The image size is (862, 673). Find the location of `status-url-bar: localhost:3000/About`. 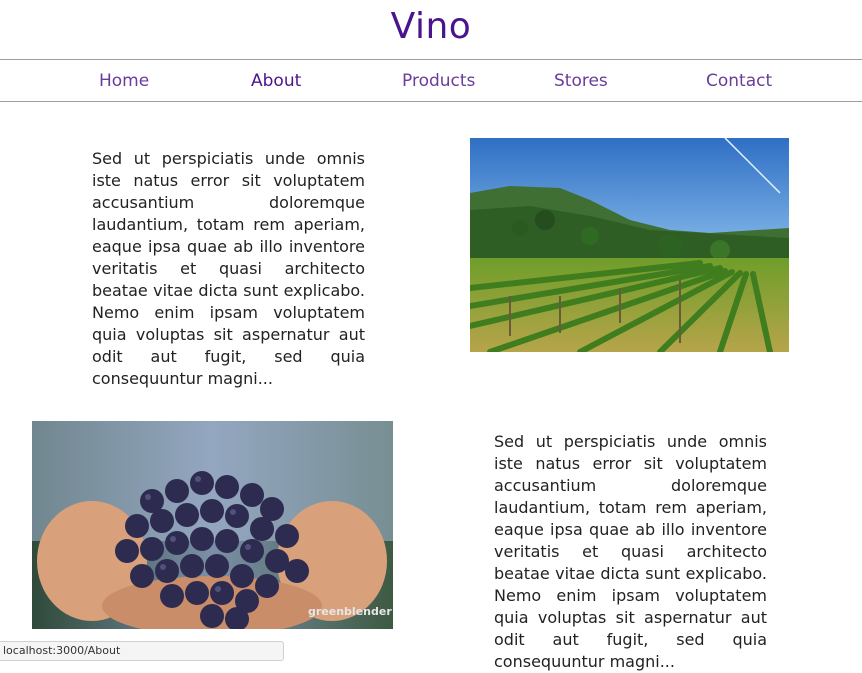

status-url-bar: localhost:3000/About is located at coordinates (142, 651).